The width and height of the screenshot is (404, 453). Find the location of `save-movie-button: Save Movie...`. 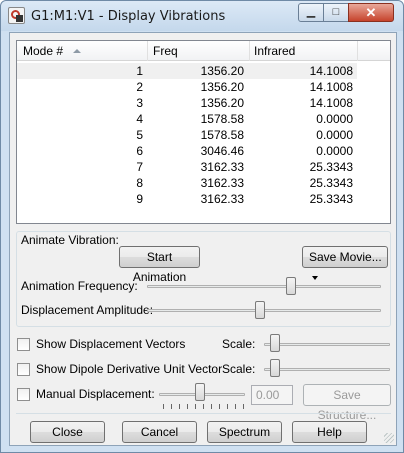

save-movie-button: Save Movie... is located at coordinates (345, 263).